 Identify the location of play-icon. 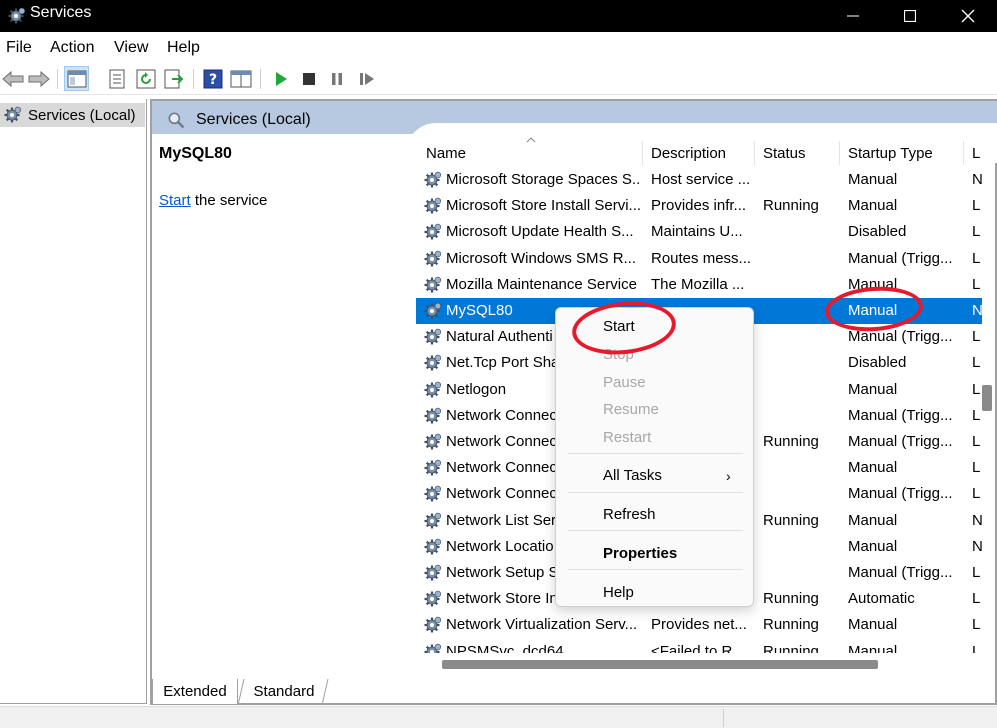
(281, 78).